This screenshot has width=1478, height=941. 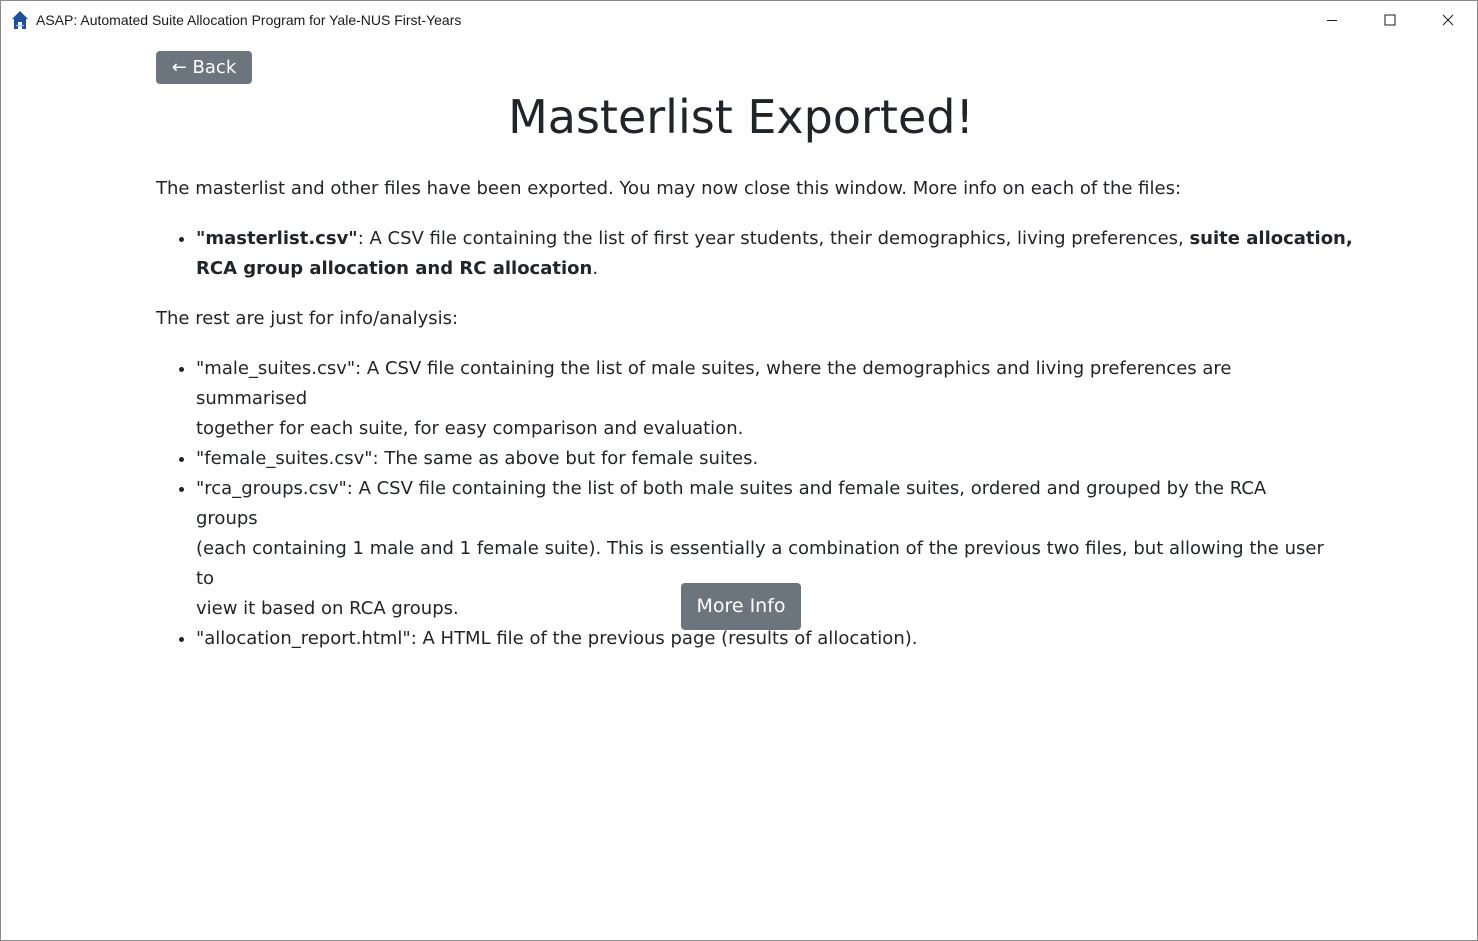 What do you see at coordinates (741, 117) in the screenshot?
I see `page-title: Masterlist Exported!` at bounding box center [741, 117].